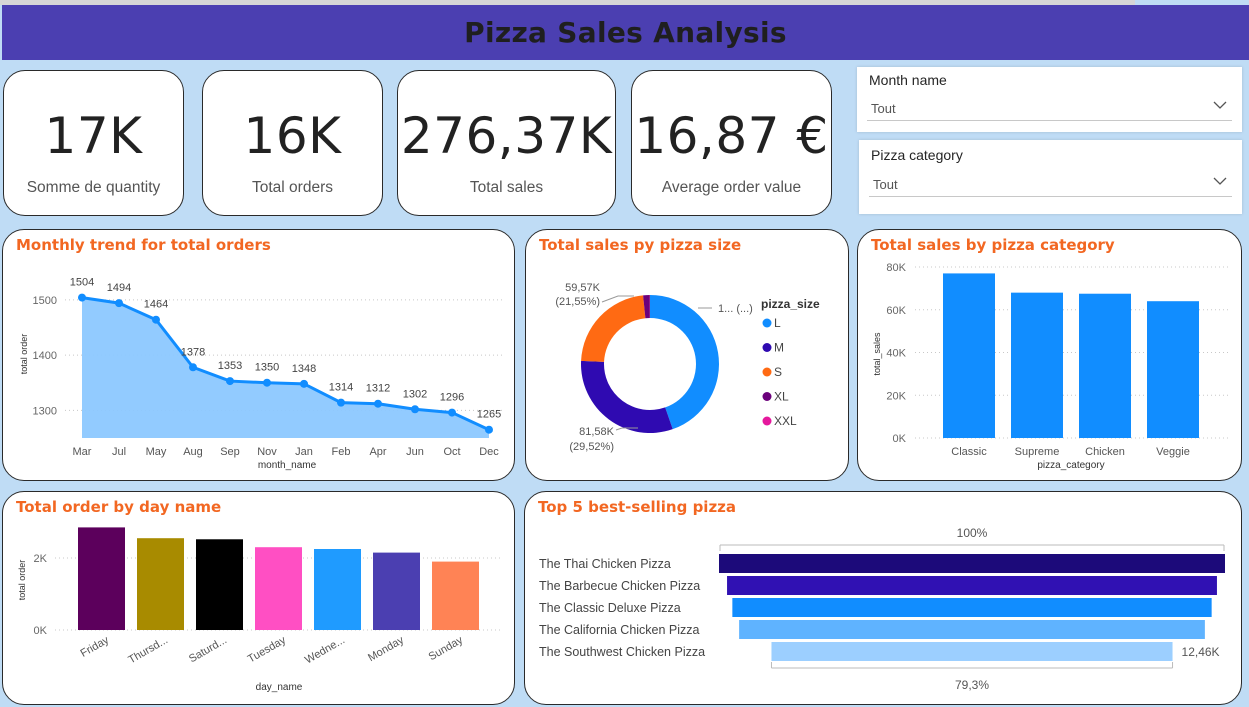 This screenshot has width=1249, height=707. I want to click on data-label: 1504, so click(82, 283).